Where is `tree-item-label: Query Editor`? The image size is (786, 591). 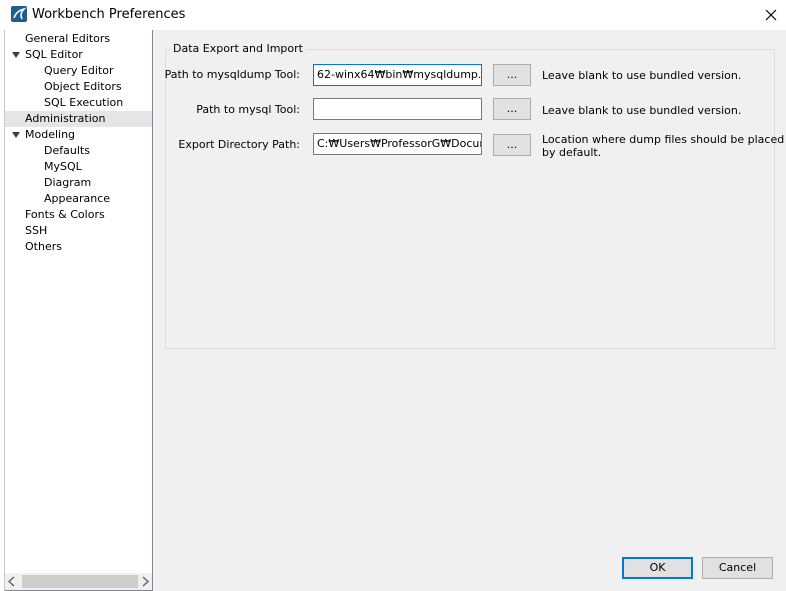 tree-item-label: Query Editor is located at coordinates (79, 70).